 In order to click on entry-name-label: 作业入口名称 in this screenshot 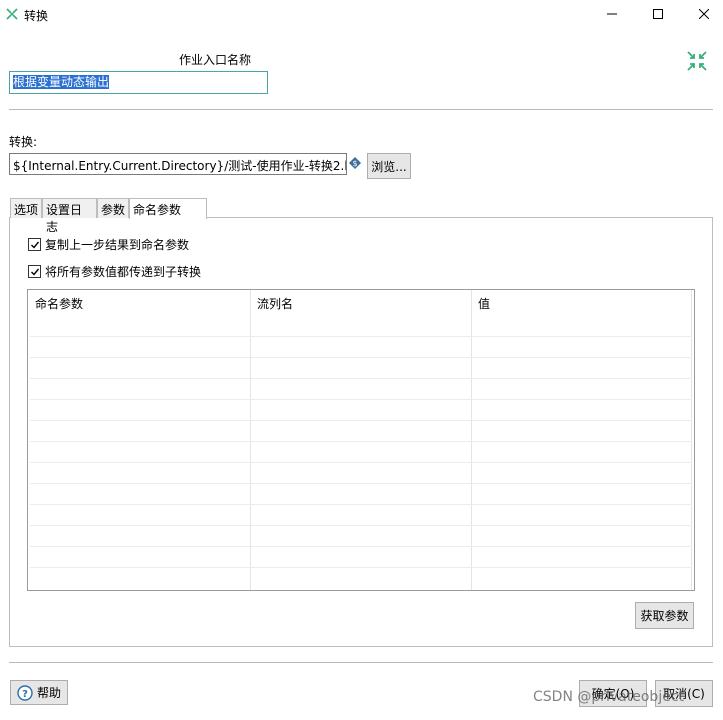, I will do `click(214, 60)`.